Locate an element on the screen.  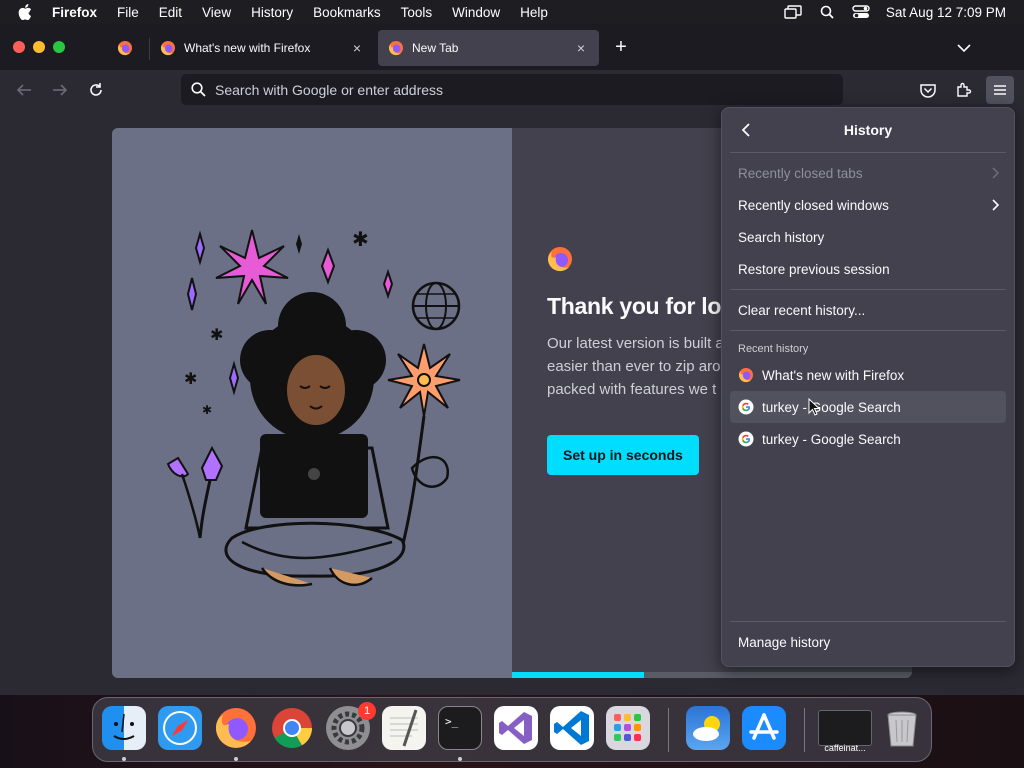
back-button is located at coordinates (24, 90).